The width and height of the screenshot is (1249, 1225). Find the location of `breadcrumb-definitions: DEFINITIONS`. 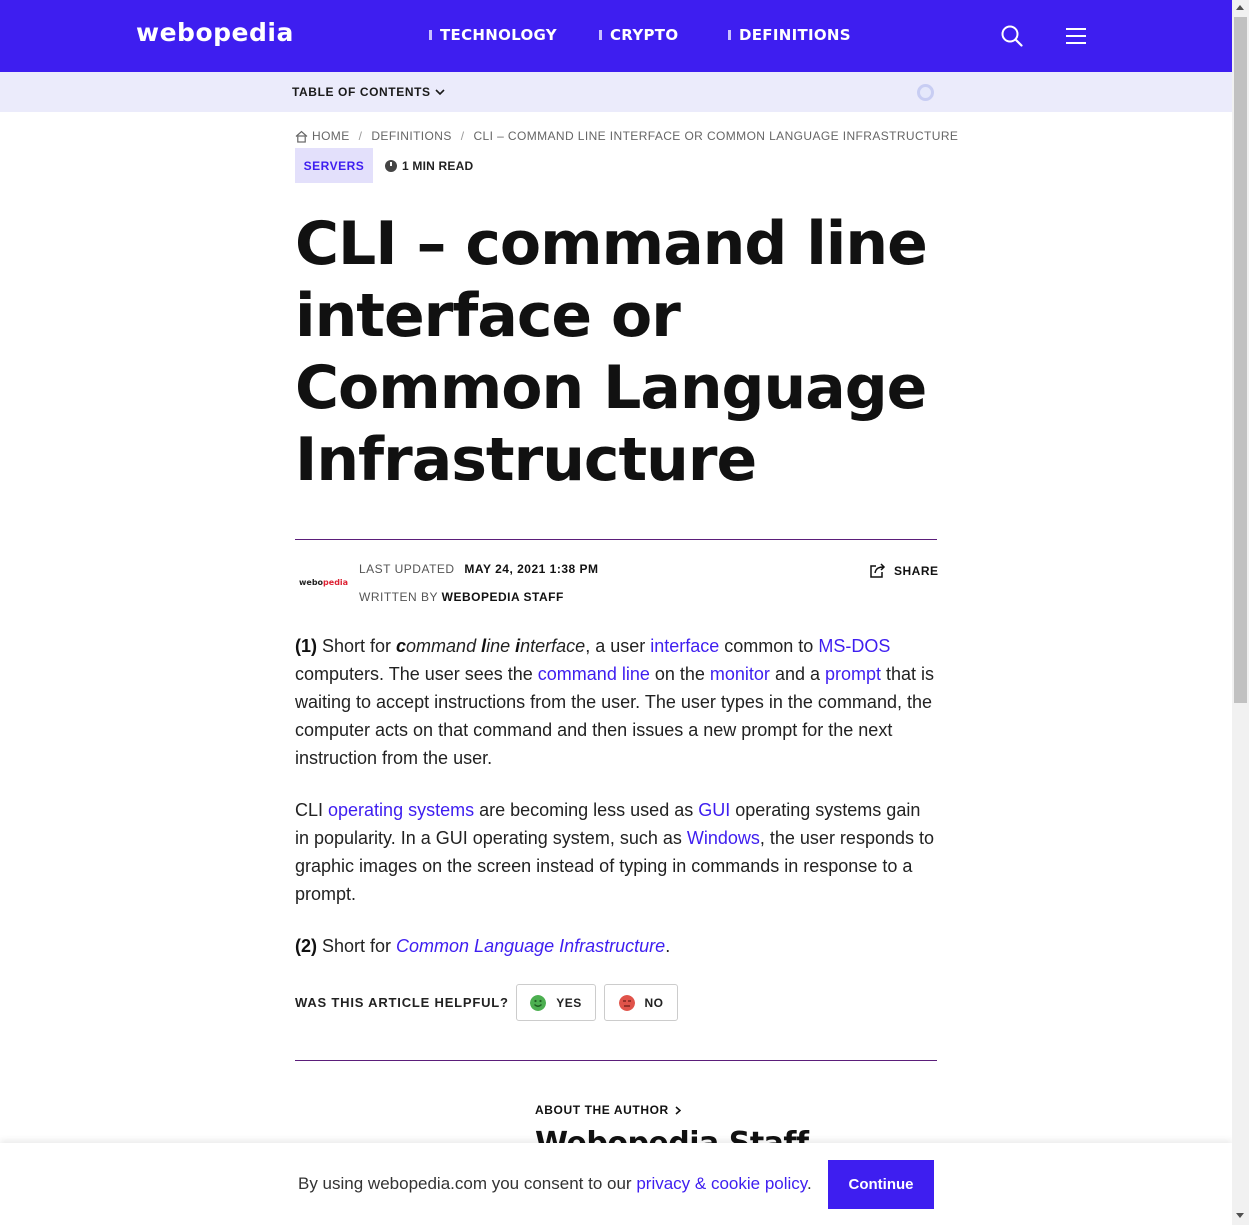

breadcrumb-definitions: DEFINITIONS is located at coordinates (411, 136).